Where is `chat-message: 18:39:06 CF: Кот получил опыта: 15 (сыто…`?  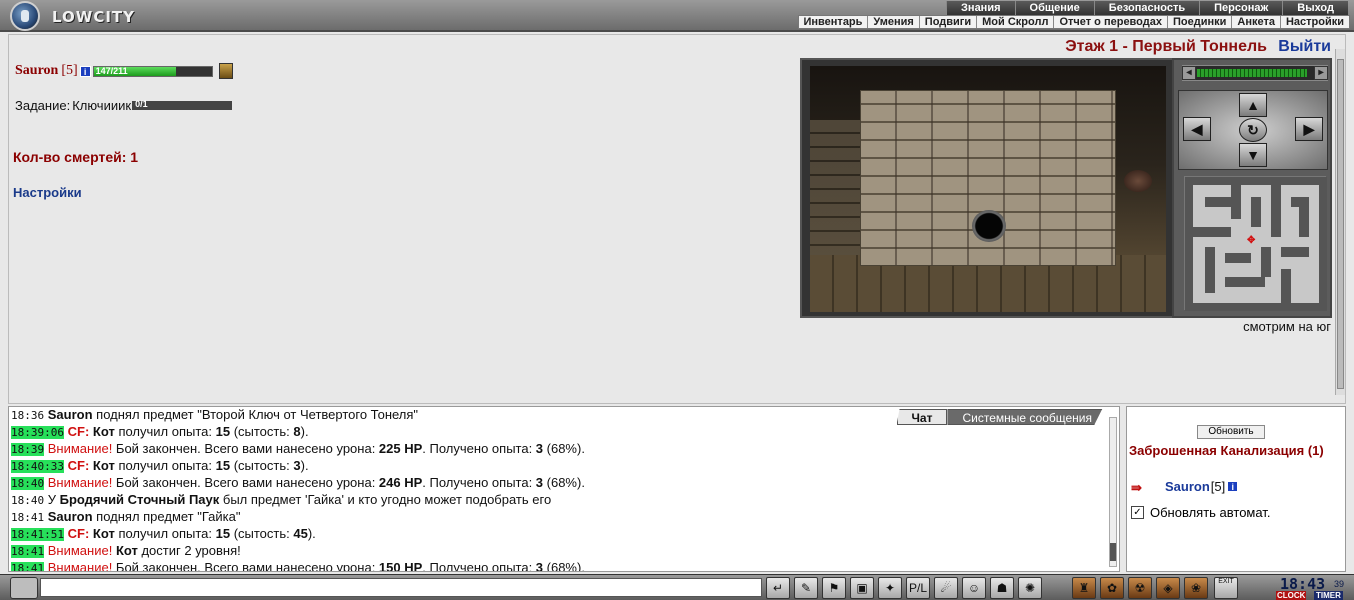
chat-message: 18:39:06 CF: Кот получил опыта: 15 (сыто… is located at coordinates (556, 432).